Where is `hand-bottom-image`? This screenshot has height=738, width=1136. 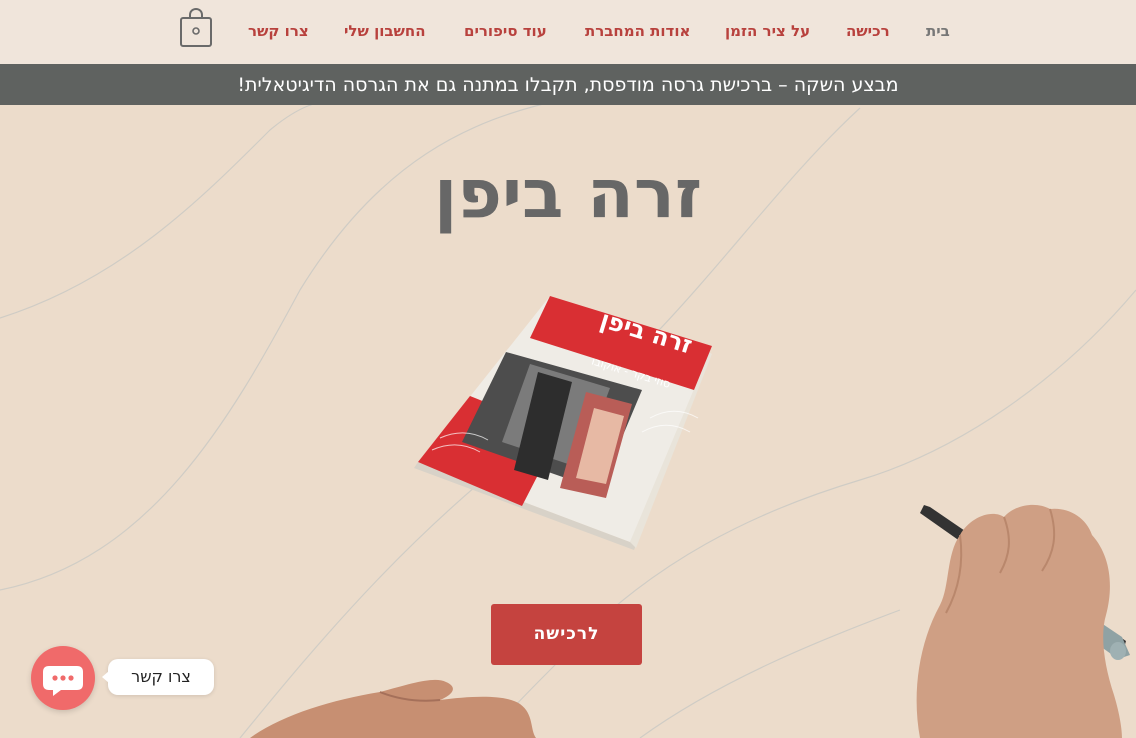
hand-bottom-image is located at coordinates (393, 708).